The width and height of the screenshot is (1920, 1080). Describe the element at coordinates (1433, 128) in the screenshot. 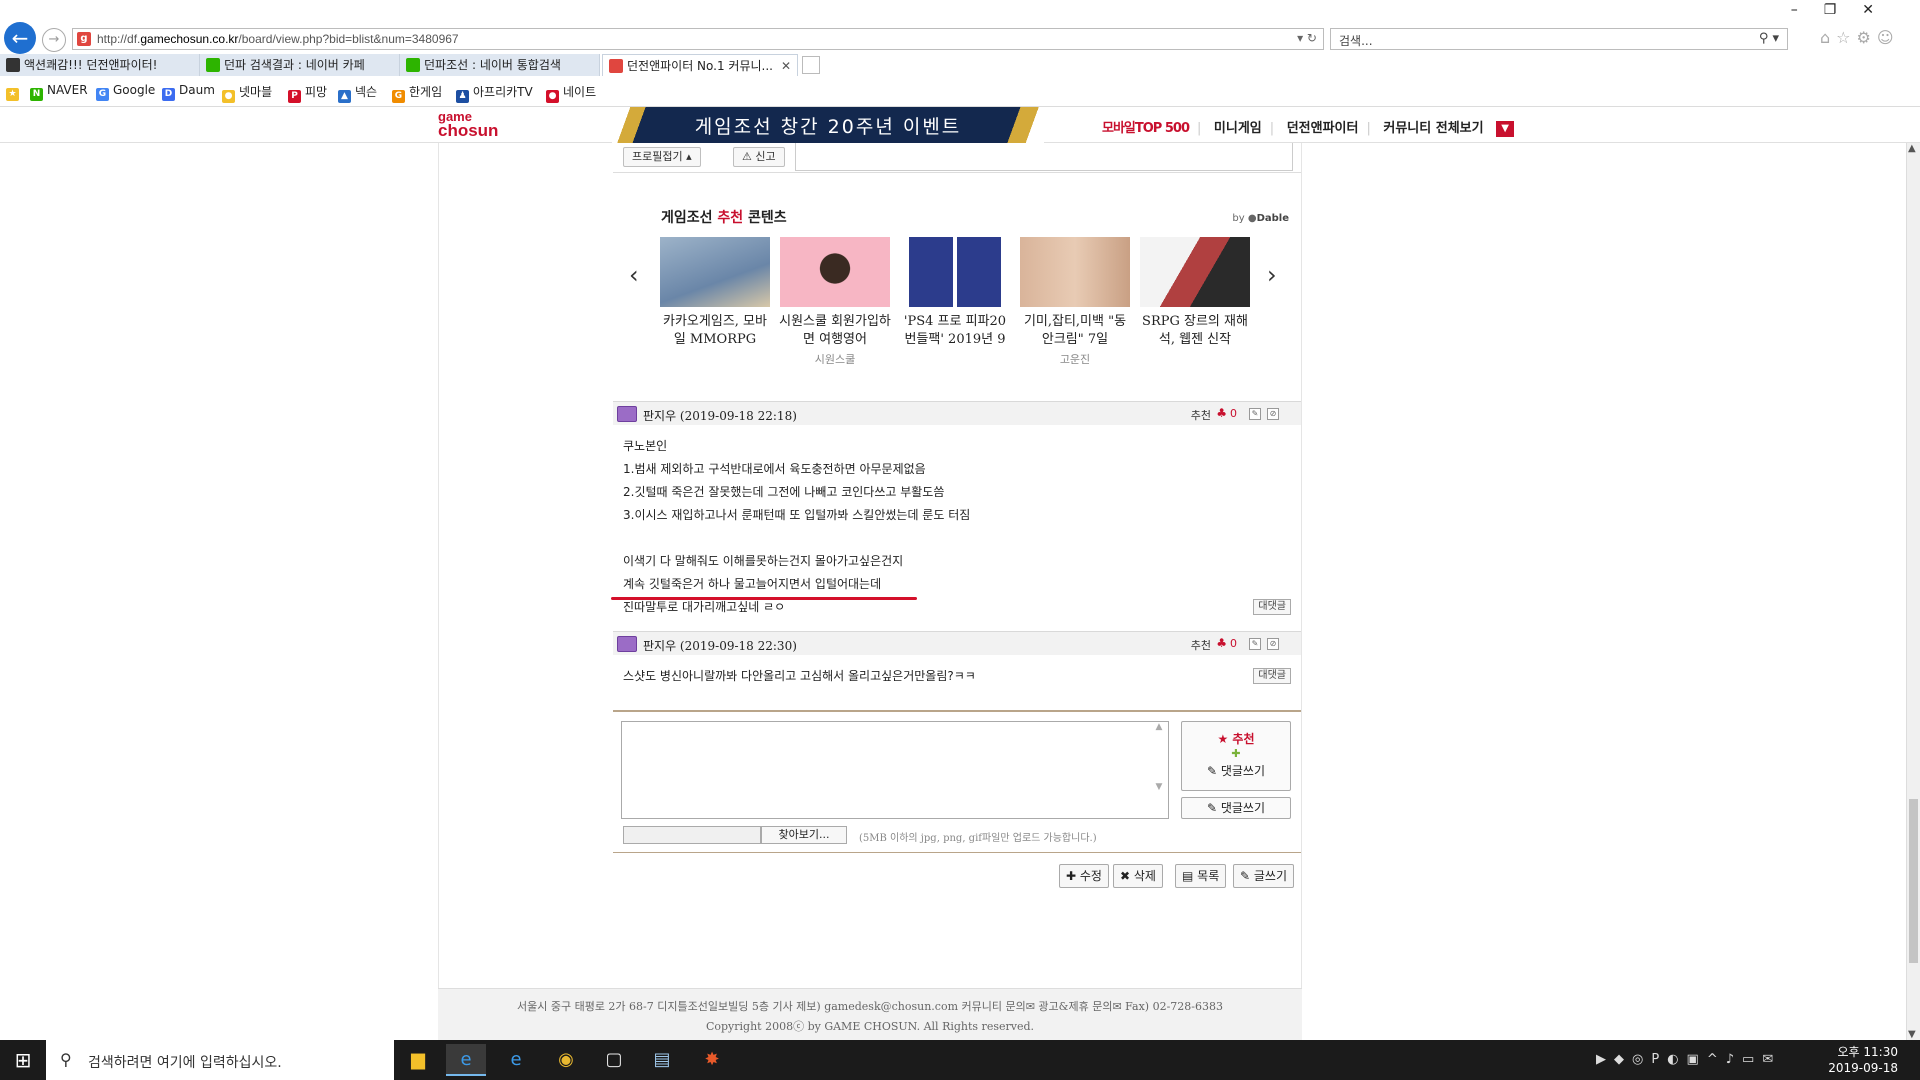

I see `nav-community-all: 커뮤니티 전체보기` at that location.